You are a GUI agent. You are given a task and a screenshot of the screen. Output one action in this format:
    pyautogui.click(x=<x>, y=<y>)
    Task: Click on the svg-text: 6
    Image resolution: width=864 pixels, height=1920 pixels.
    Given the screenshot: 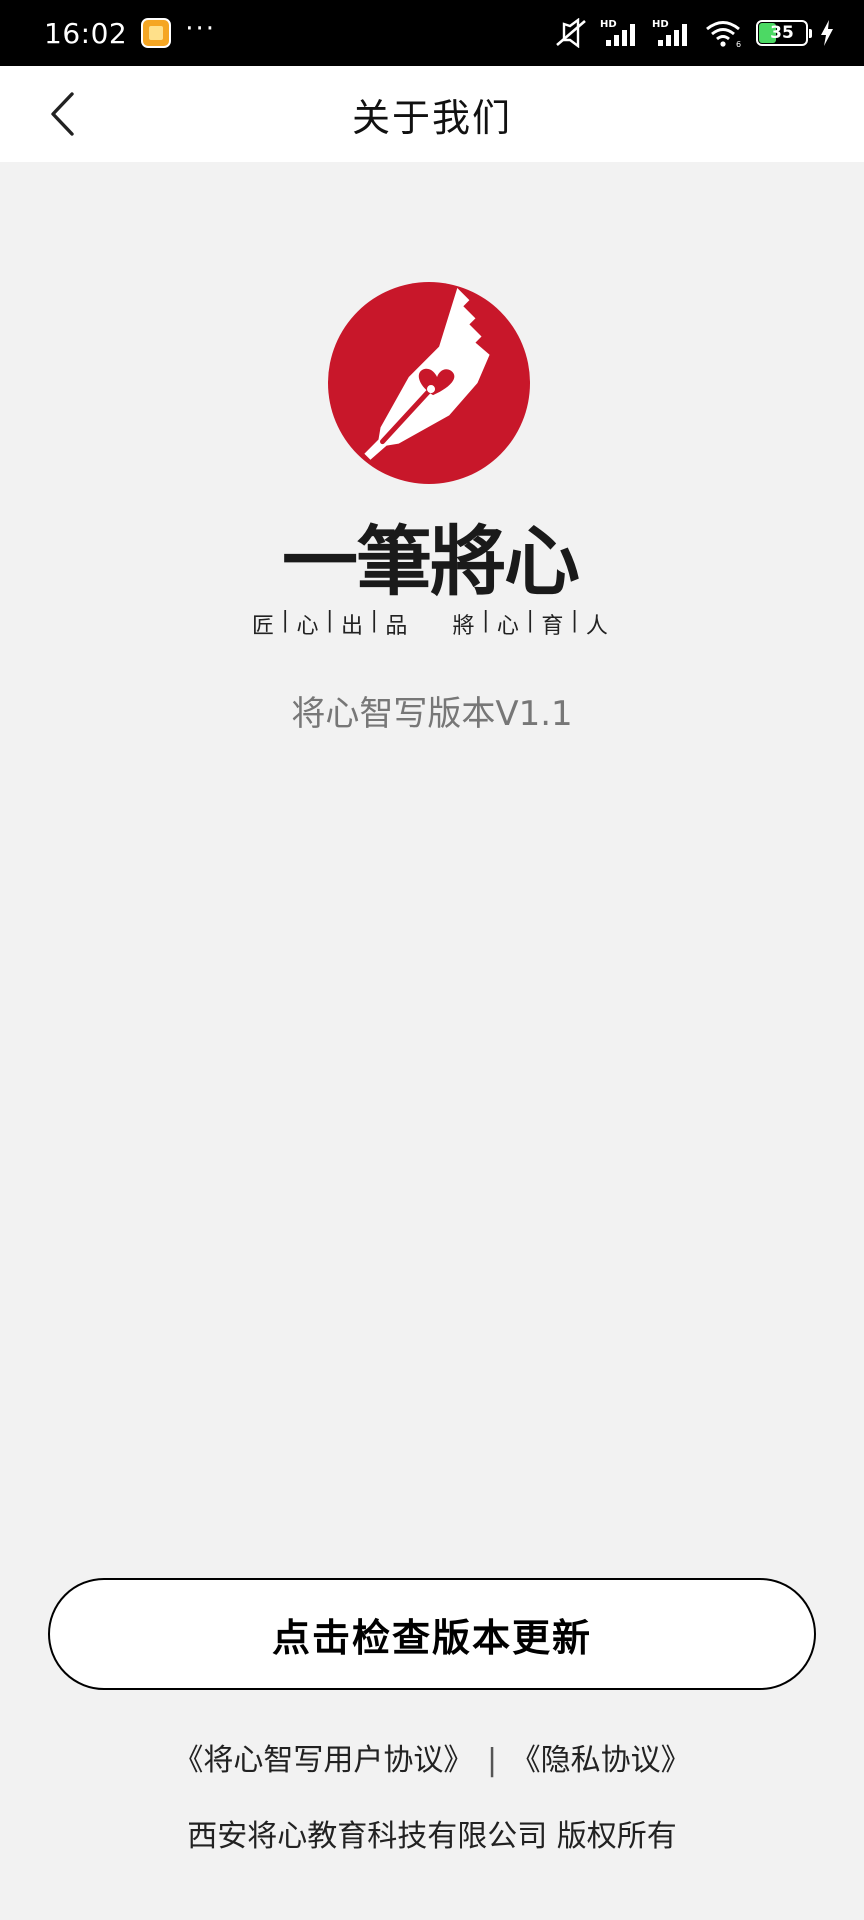 What is the action you would take?
    pyautogui.click(x=738, y=44)
    